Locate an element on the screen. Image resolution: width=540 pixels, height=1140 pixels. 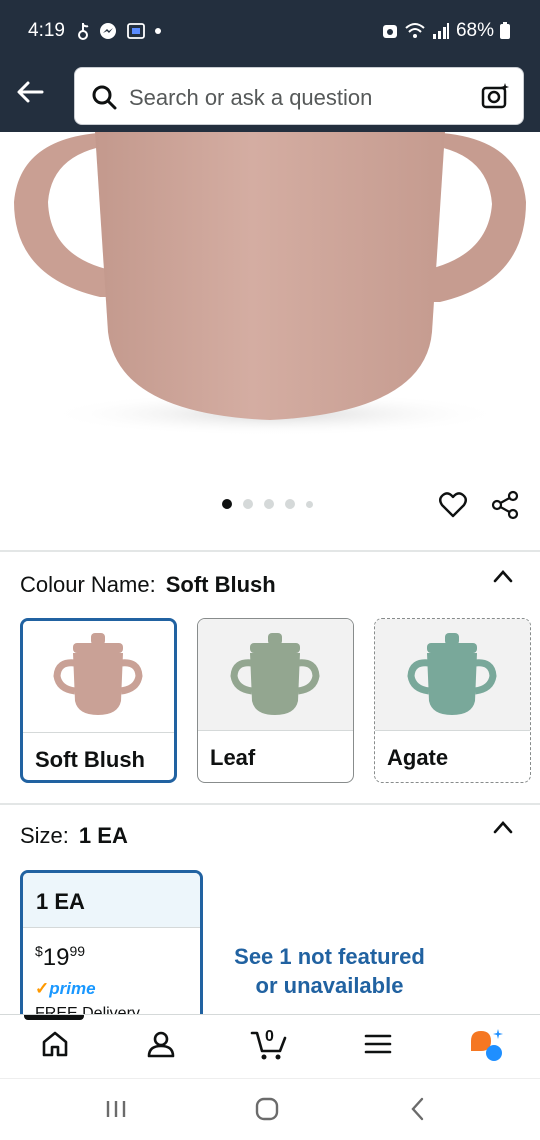
swatch-label: Agate is located at coordinates (418, 757).